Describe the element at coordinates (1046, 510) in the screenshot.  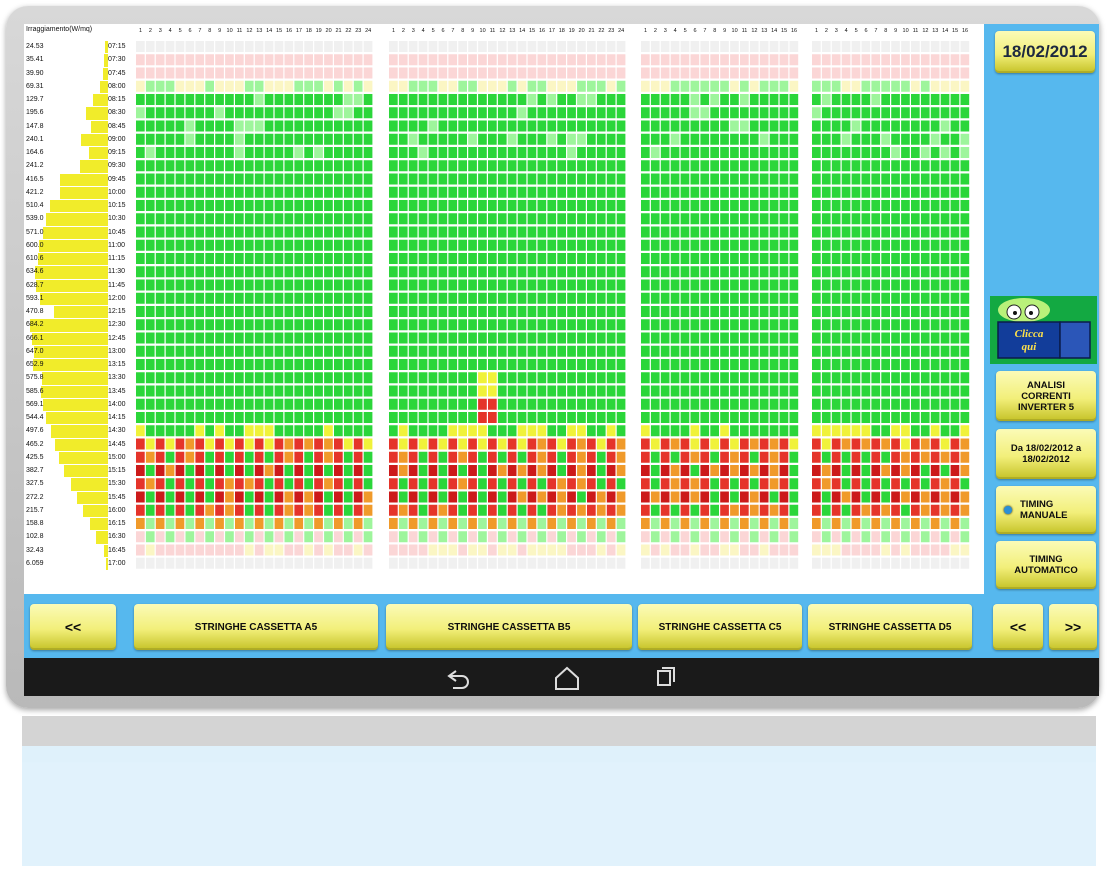
I see `timing-manuale-button: TIMING MANUALE` at that location.